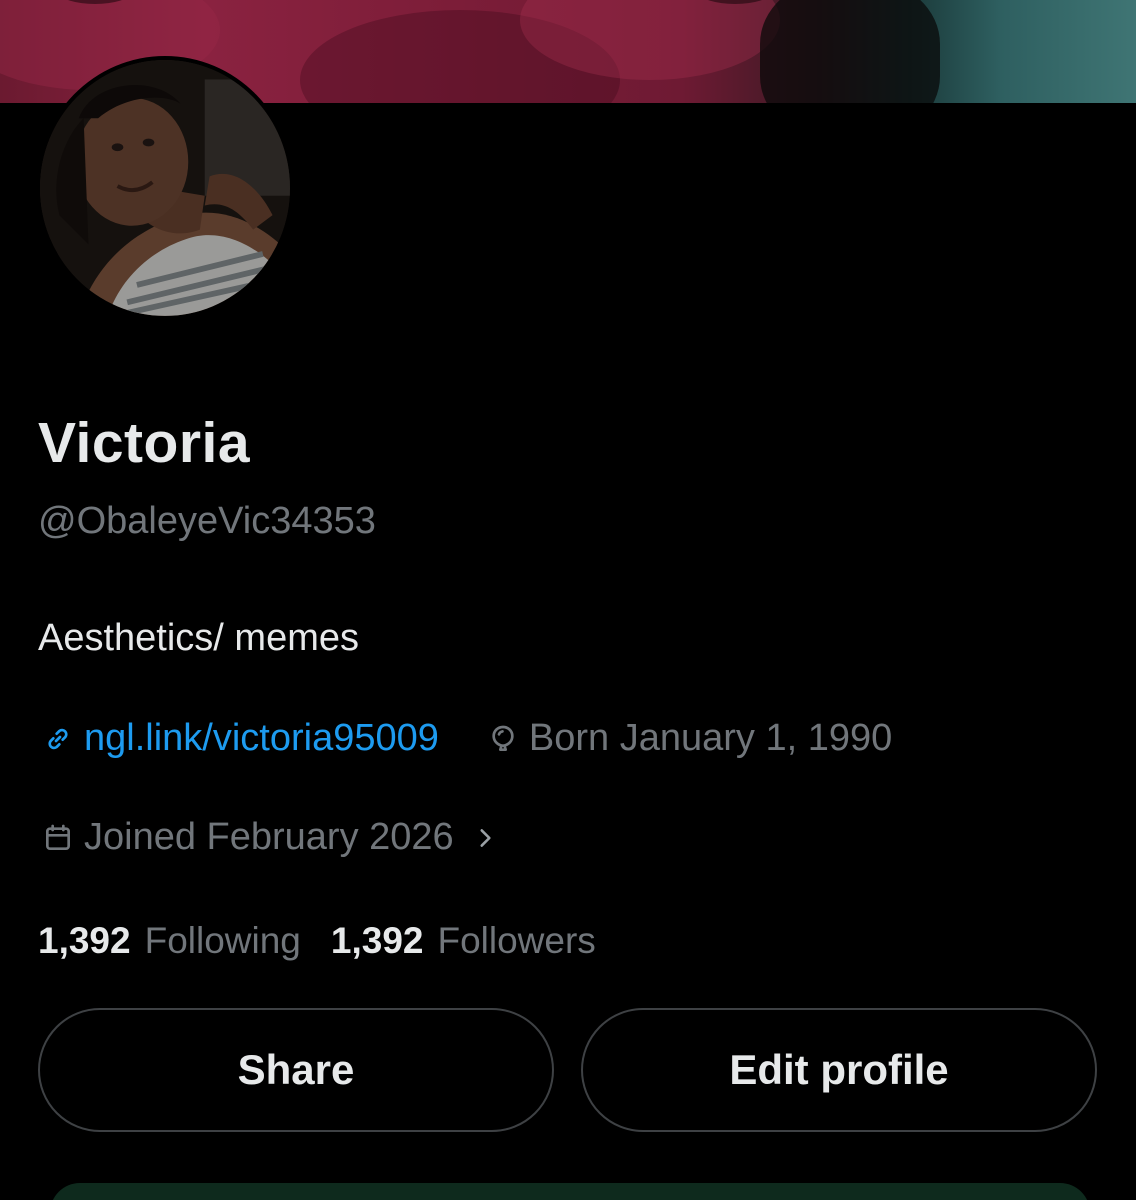  What do you see at coordinates (84, 940) in the screenshot?
I see `following-count: 1,392` at bounding box center [84, 940].